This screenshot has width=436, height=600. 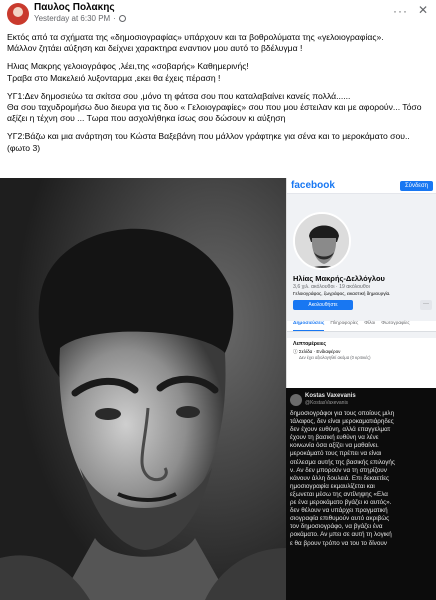 What do you see at coordinates (296, 400) in the screenshot?
I see `tweet-avatar` at bounding box center [296, 400].